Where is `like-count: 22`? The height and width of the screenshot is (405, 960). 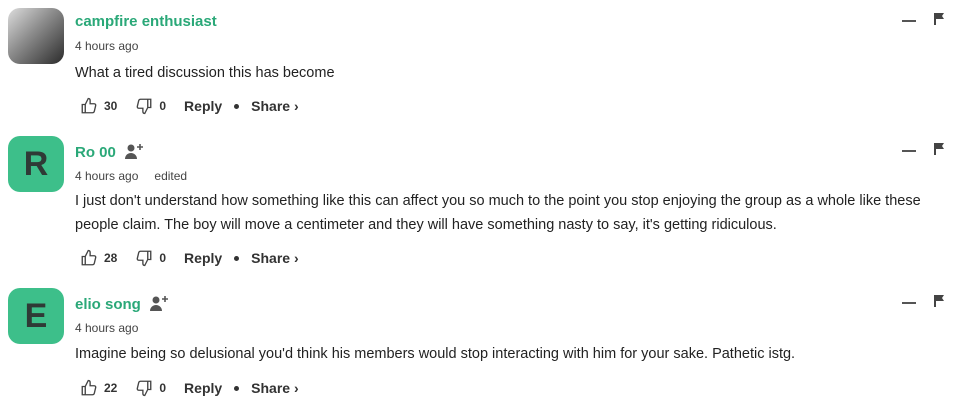 like-count: 22 is located at coordinates (111, 388).